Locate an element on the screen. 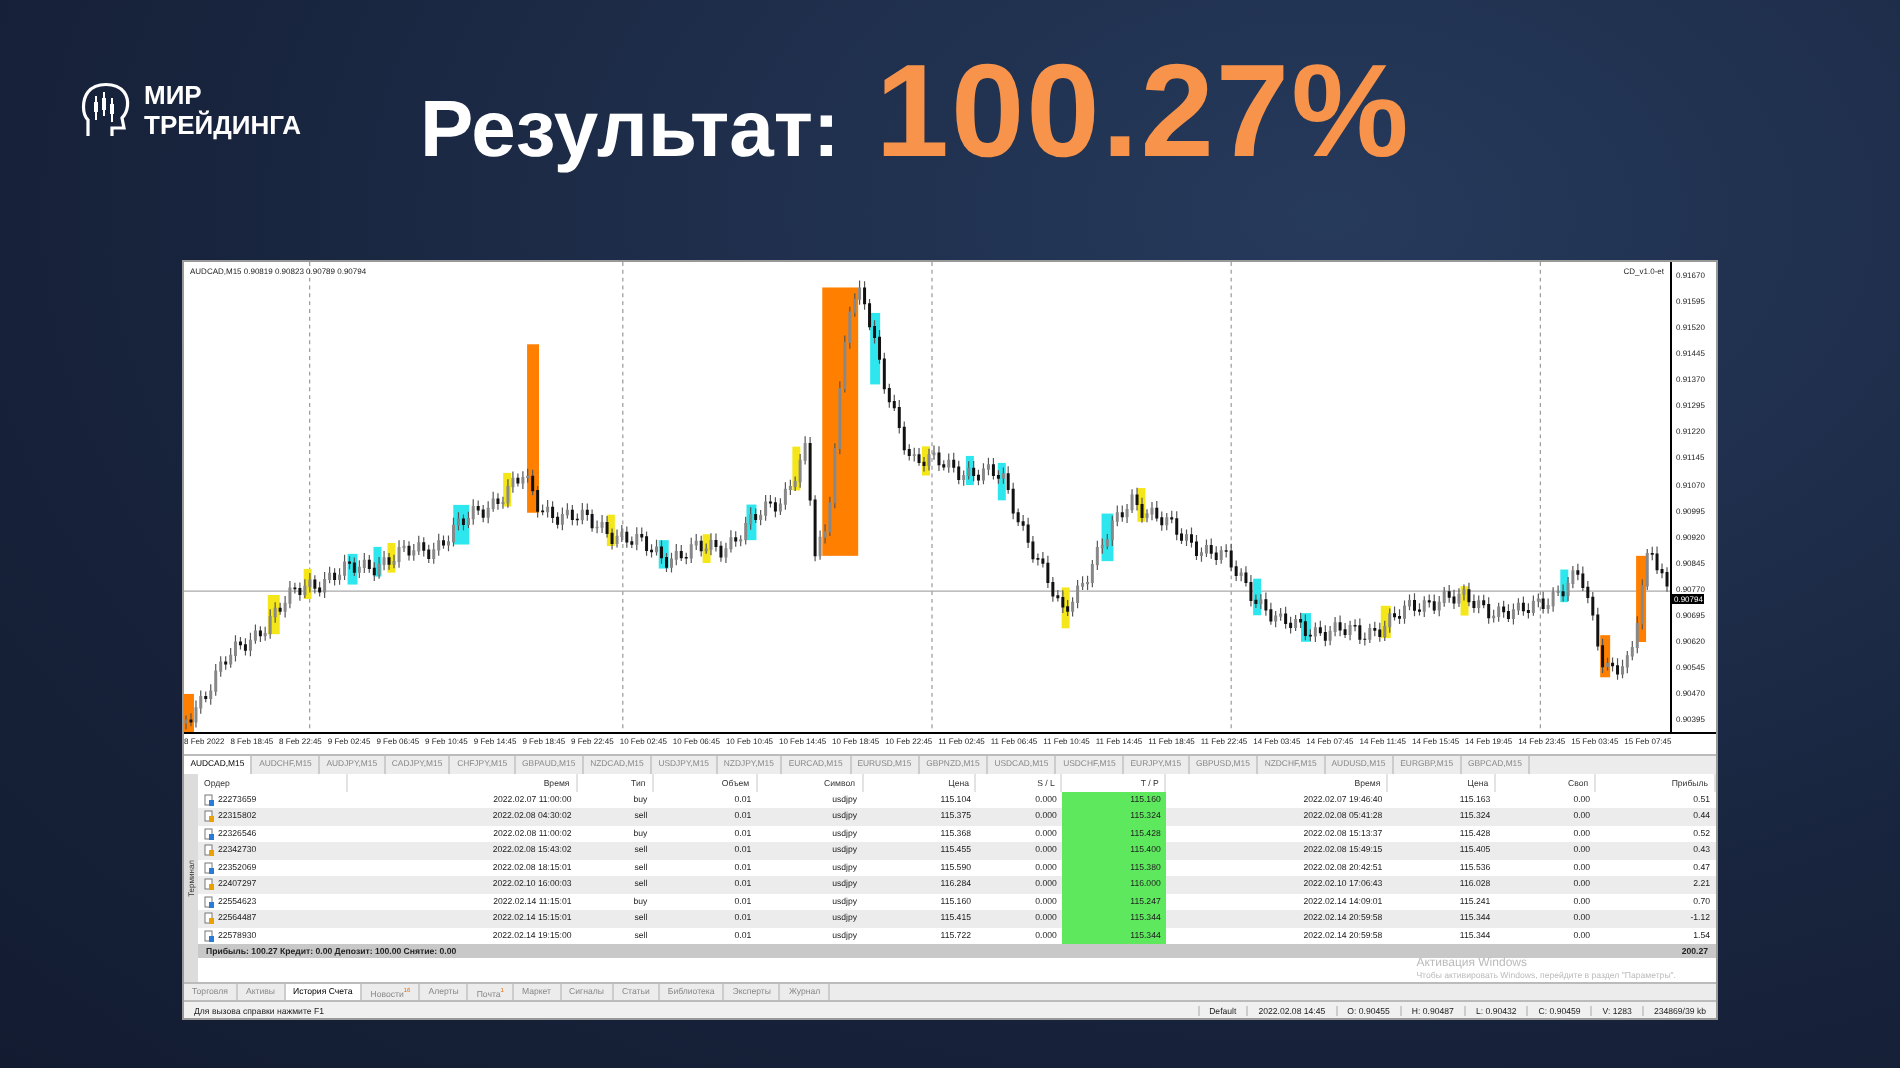 The width and height of the screenshot is (1900, 1068). headline-label: Результат: is located at coordinates (630, 131).